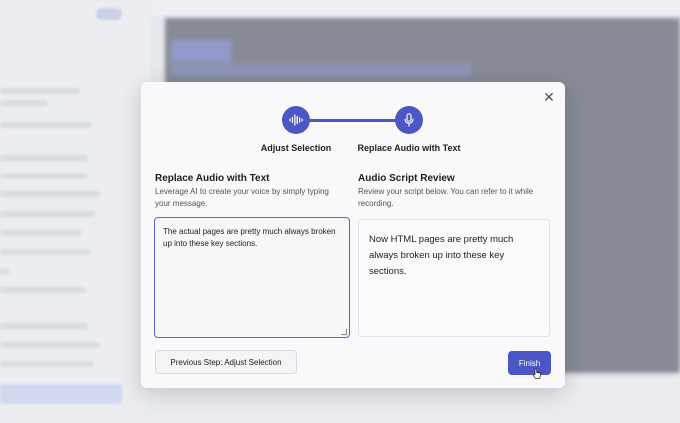  Describe the element at coordinates (296, 148) in the screenshot. I see `step-1-label: Adjust Selection` at that location.